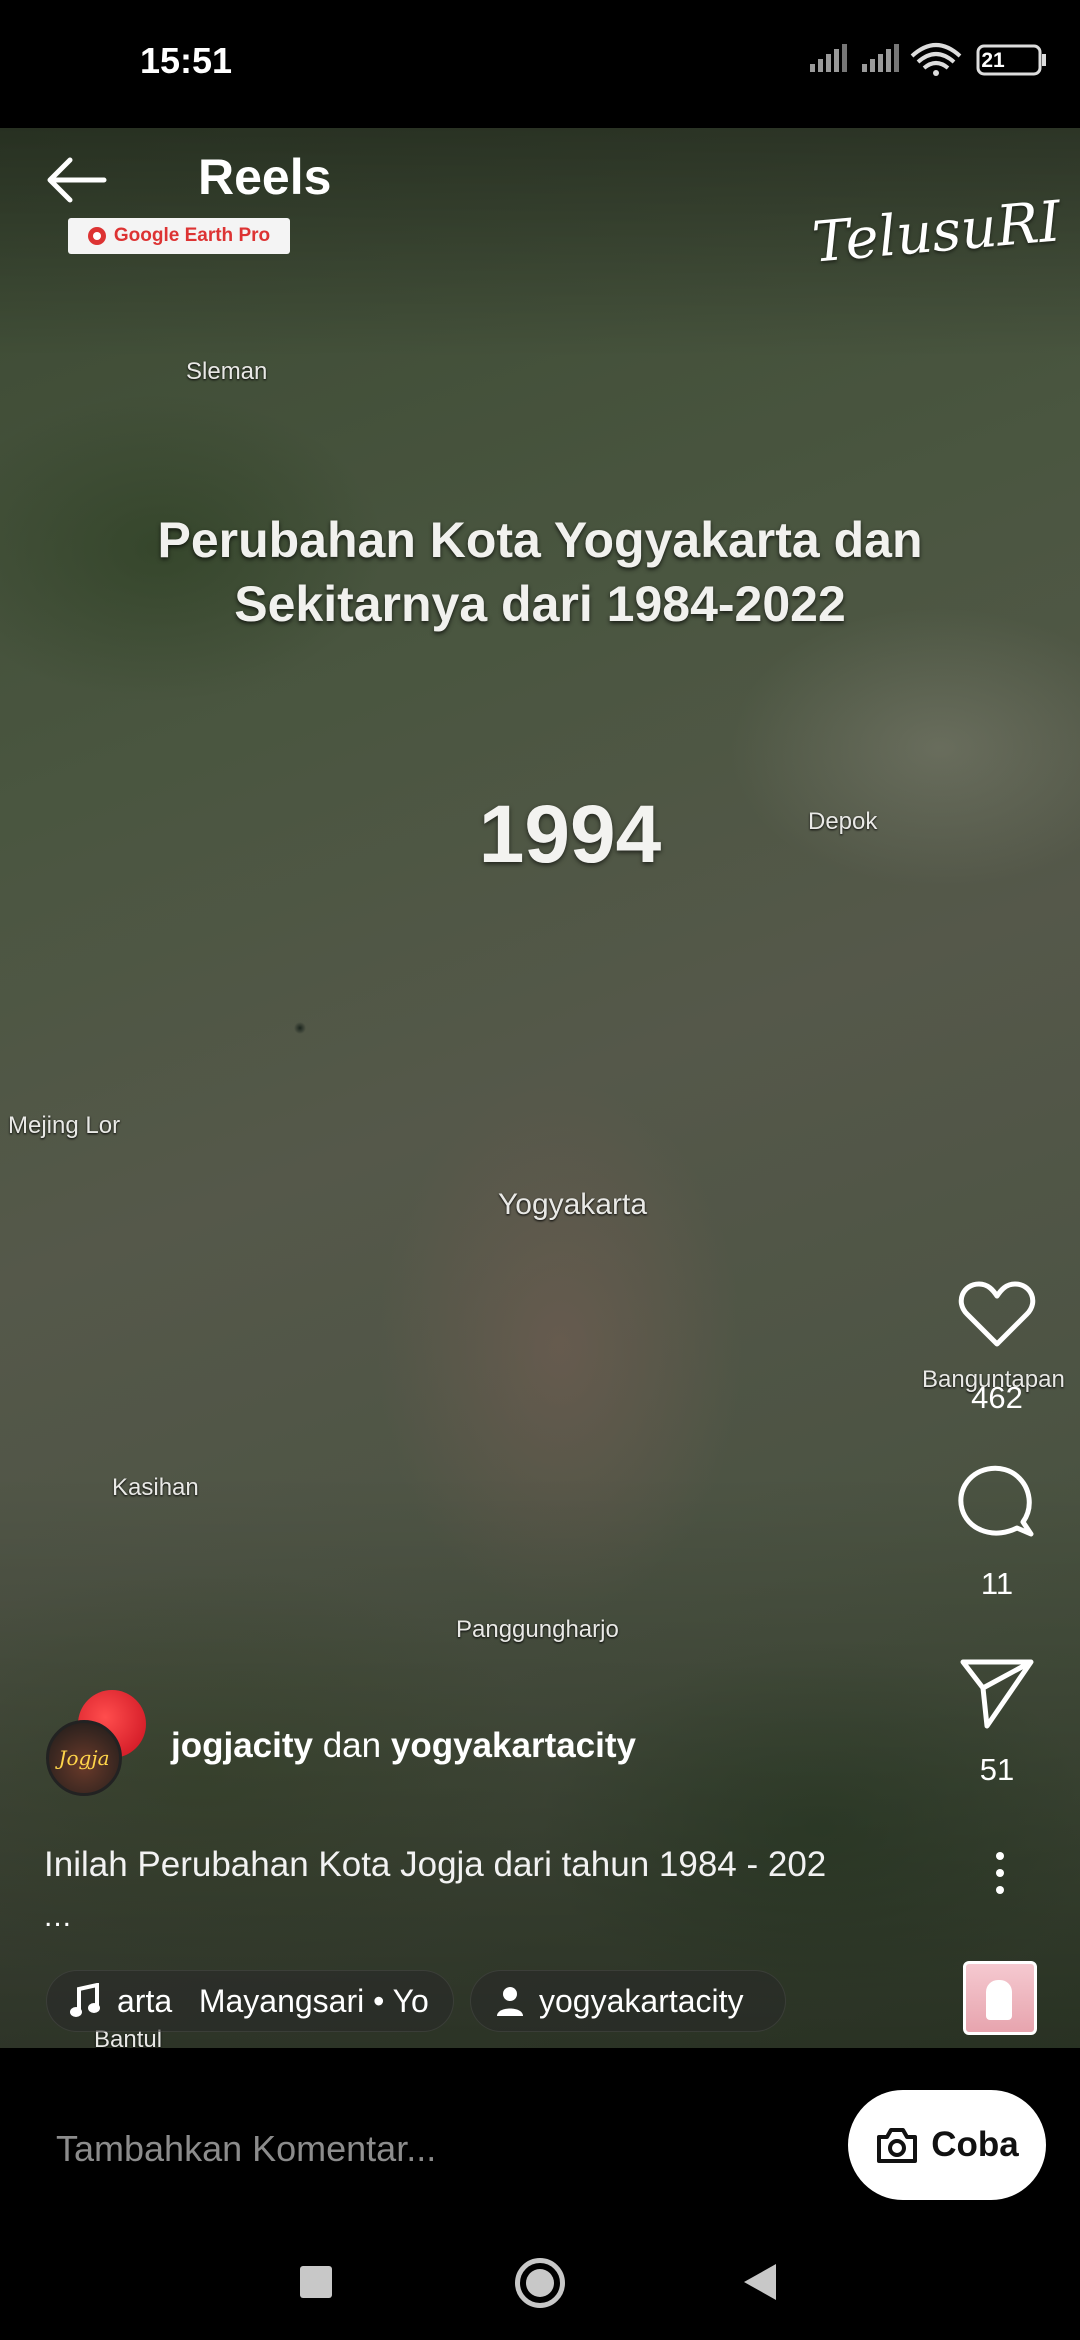 Image resolution: width=1080 pixels, height=2340 pixels. Describe the element at coordinates (993, 60) in the screenshot. I see `battery-level: 21` at that location.